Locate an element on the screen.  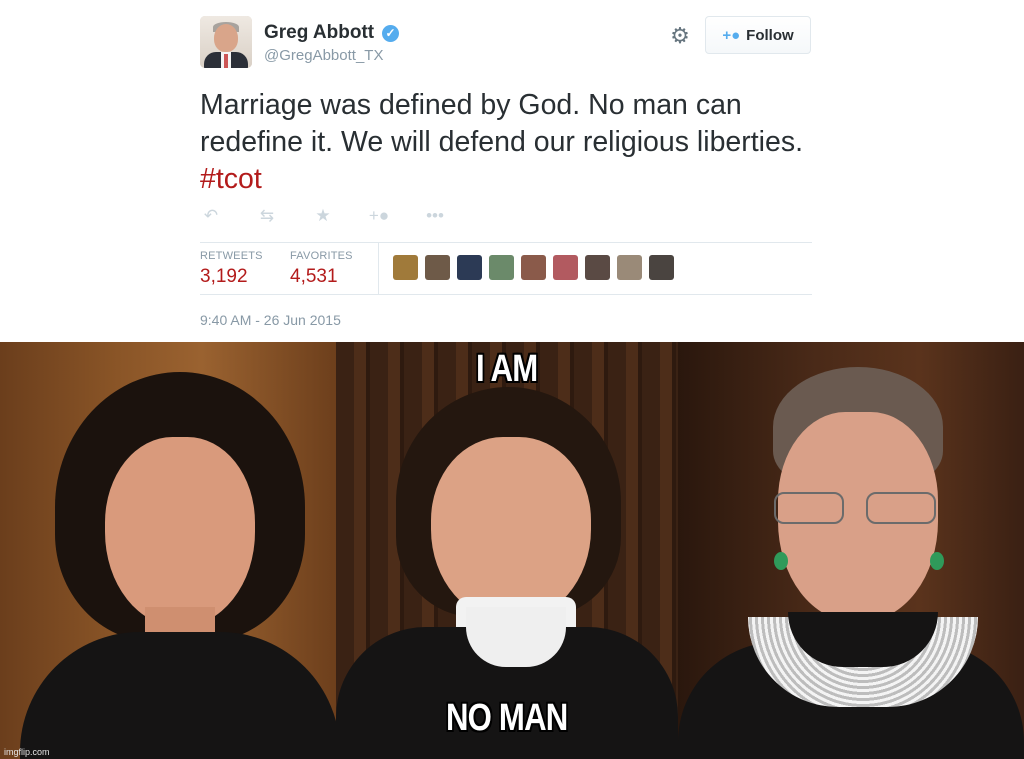
favorites-count: 4,531 is located at coordinates (314, 277).